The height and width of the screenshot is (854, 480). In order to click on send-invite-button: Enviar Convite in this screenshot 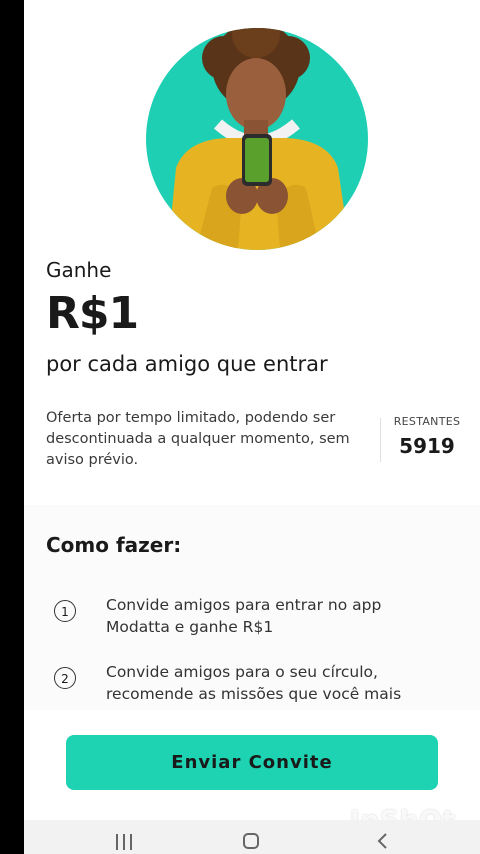, I will do `click(252, 762)`.